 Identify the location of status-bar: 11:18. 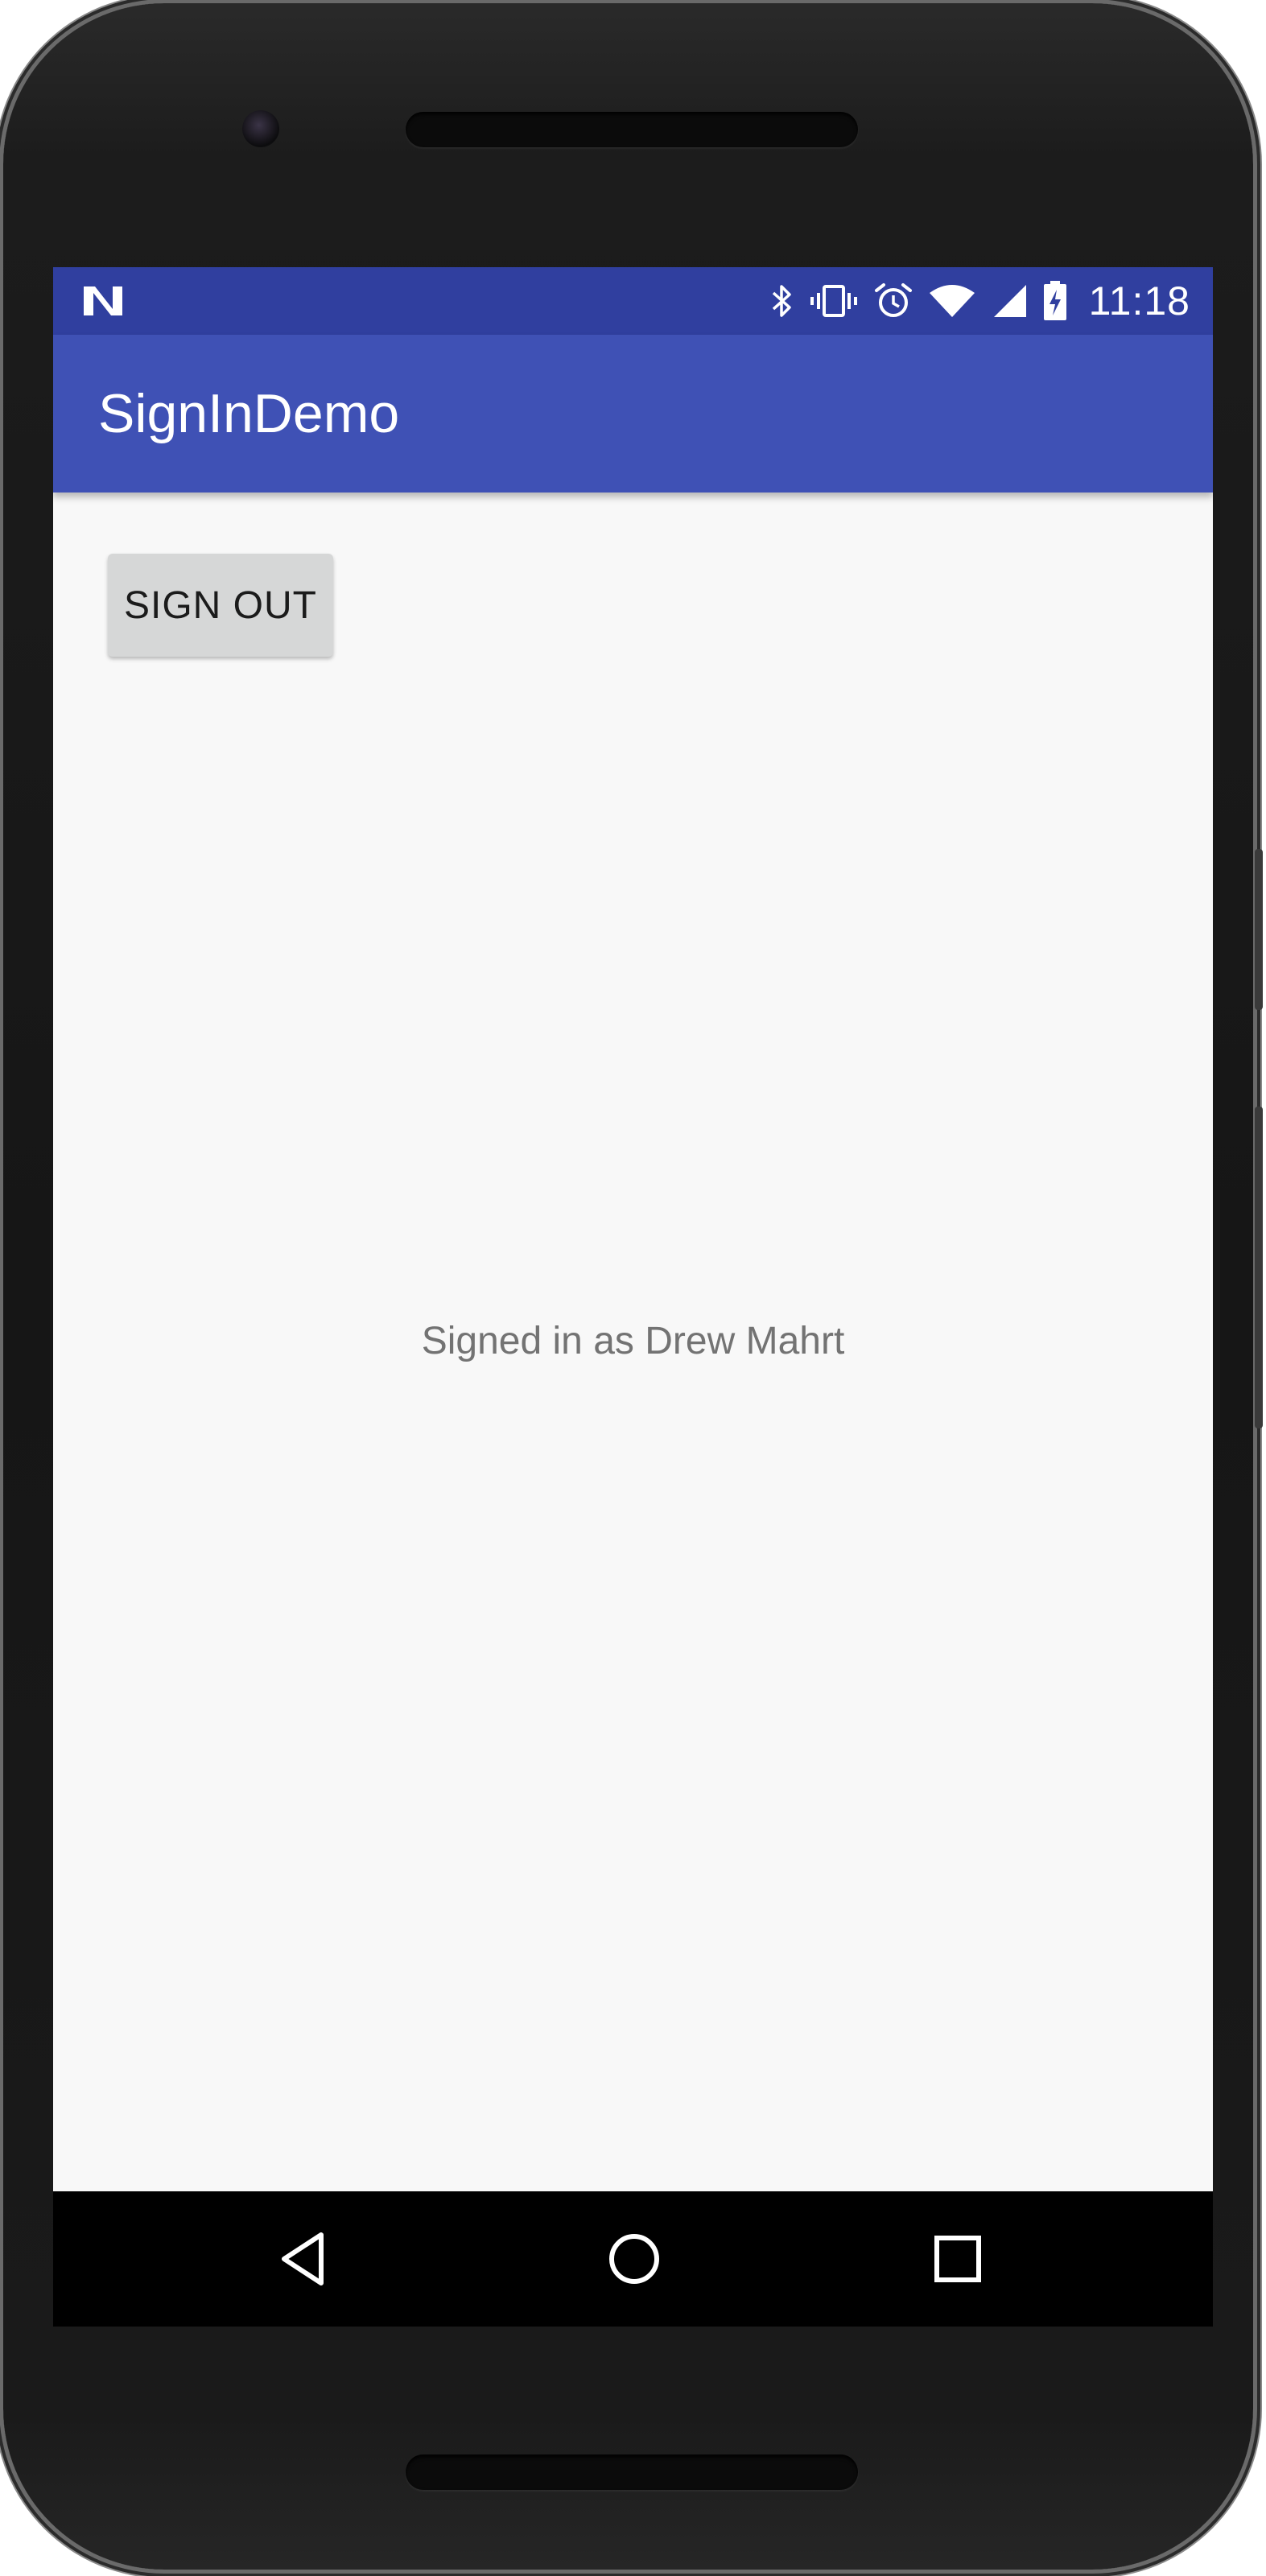
(633, 301).